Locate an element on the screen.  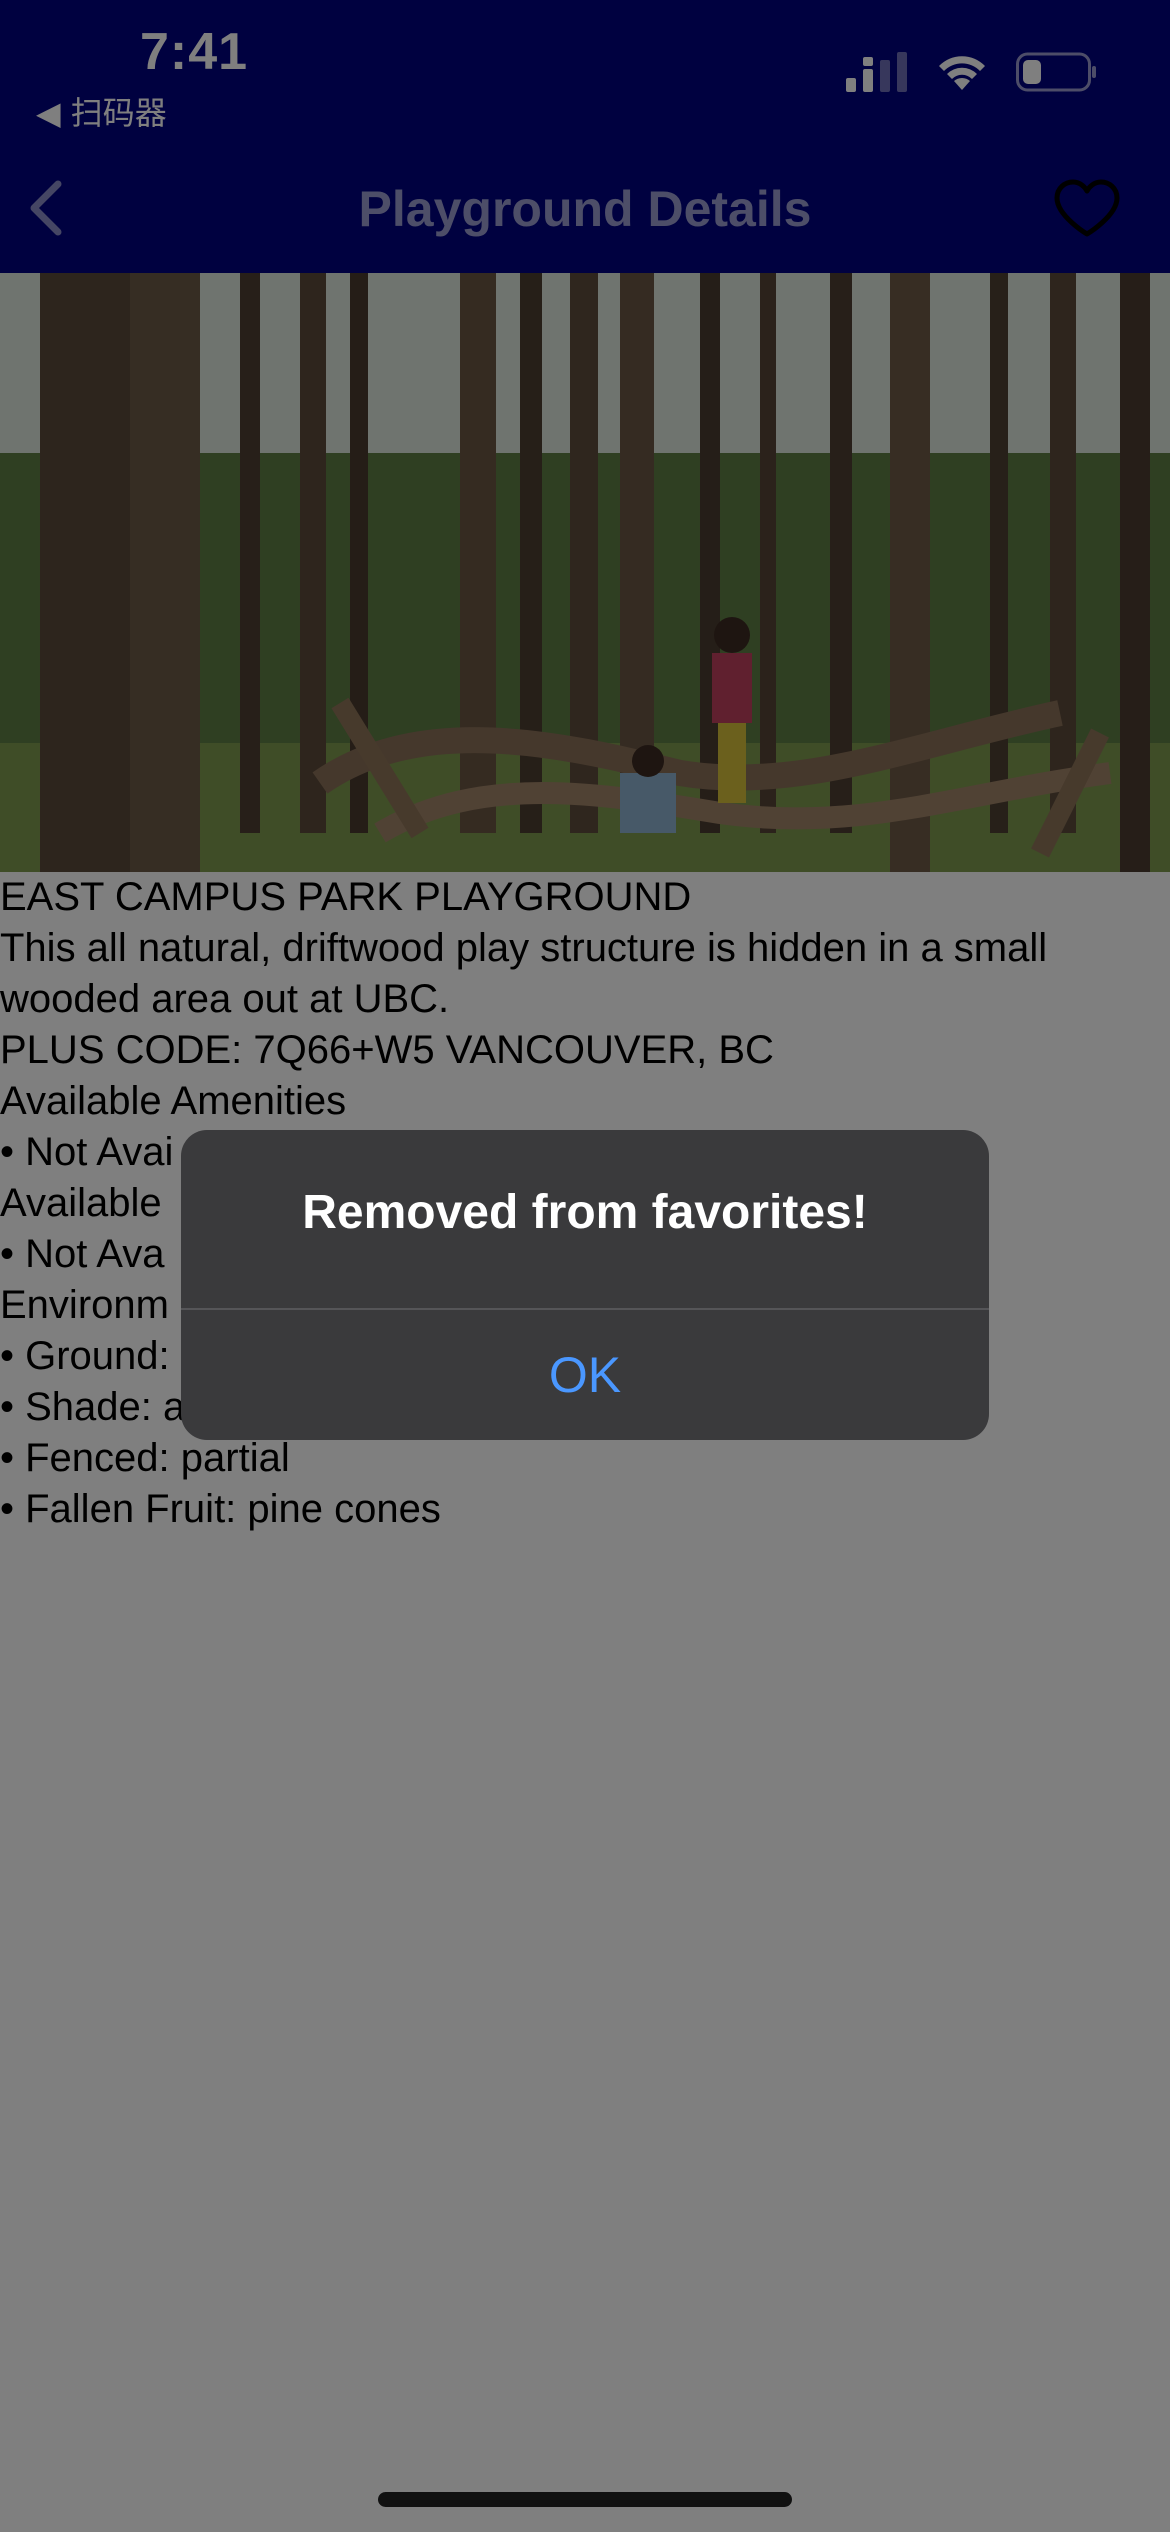
ok-button: OK is located at coordinates (585, 1375).